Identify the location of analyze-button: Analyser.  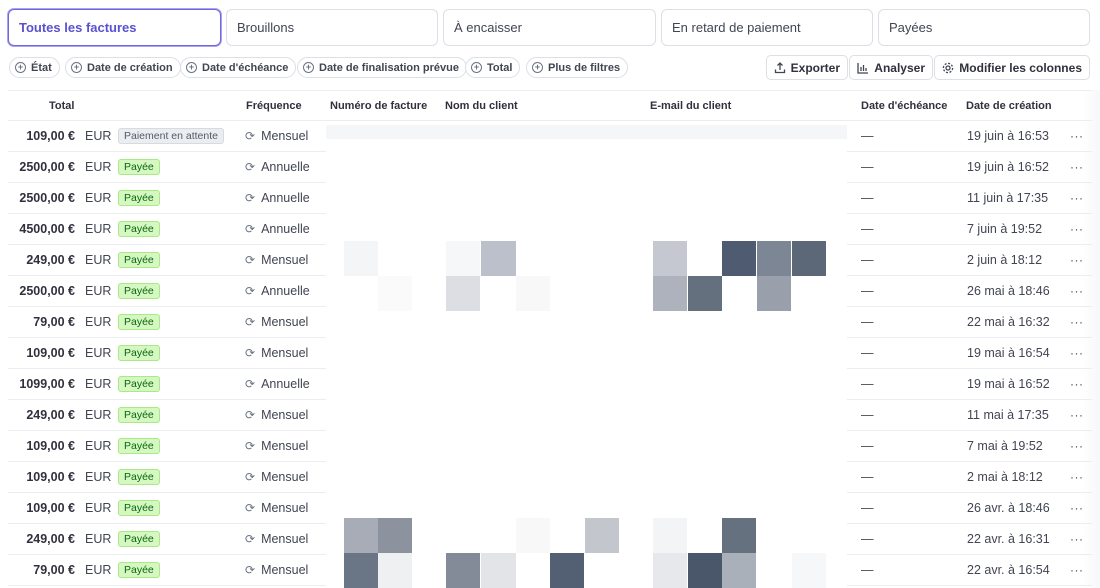
(891, 67).